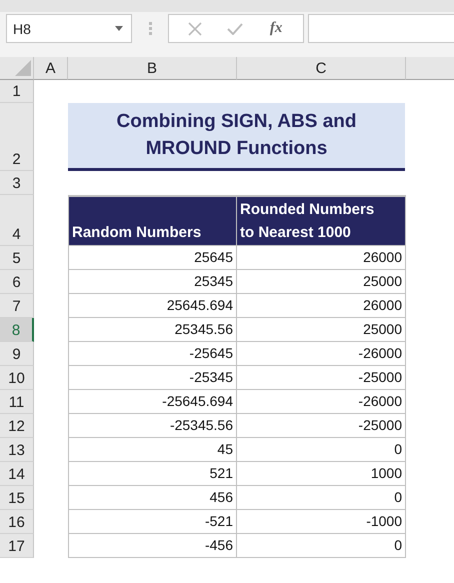  Describe the element at coordinates (152, 68) in the screenshot. I see `column-header: B` at that location.